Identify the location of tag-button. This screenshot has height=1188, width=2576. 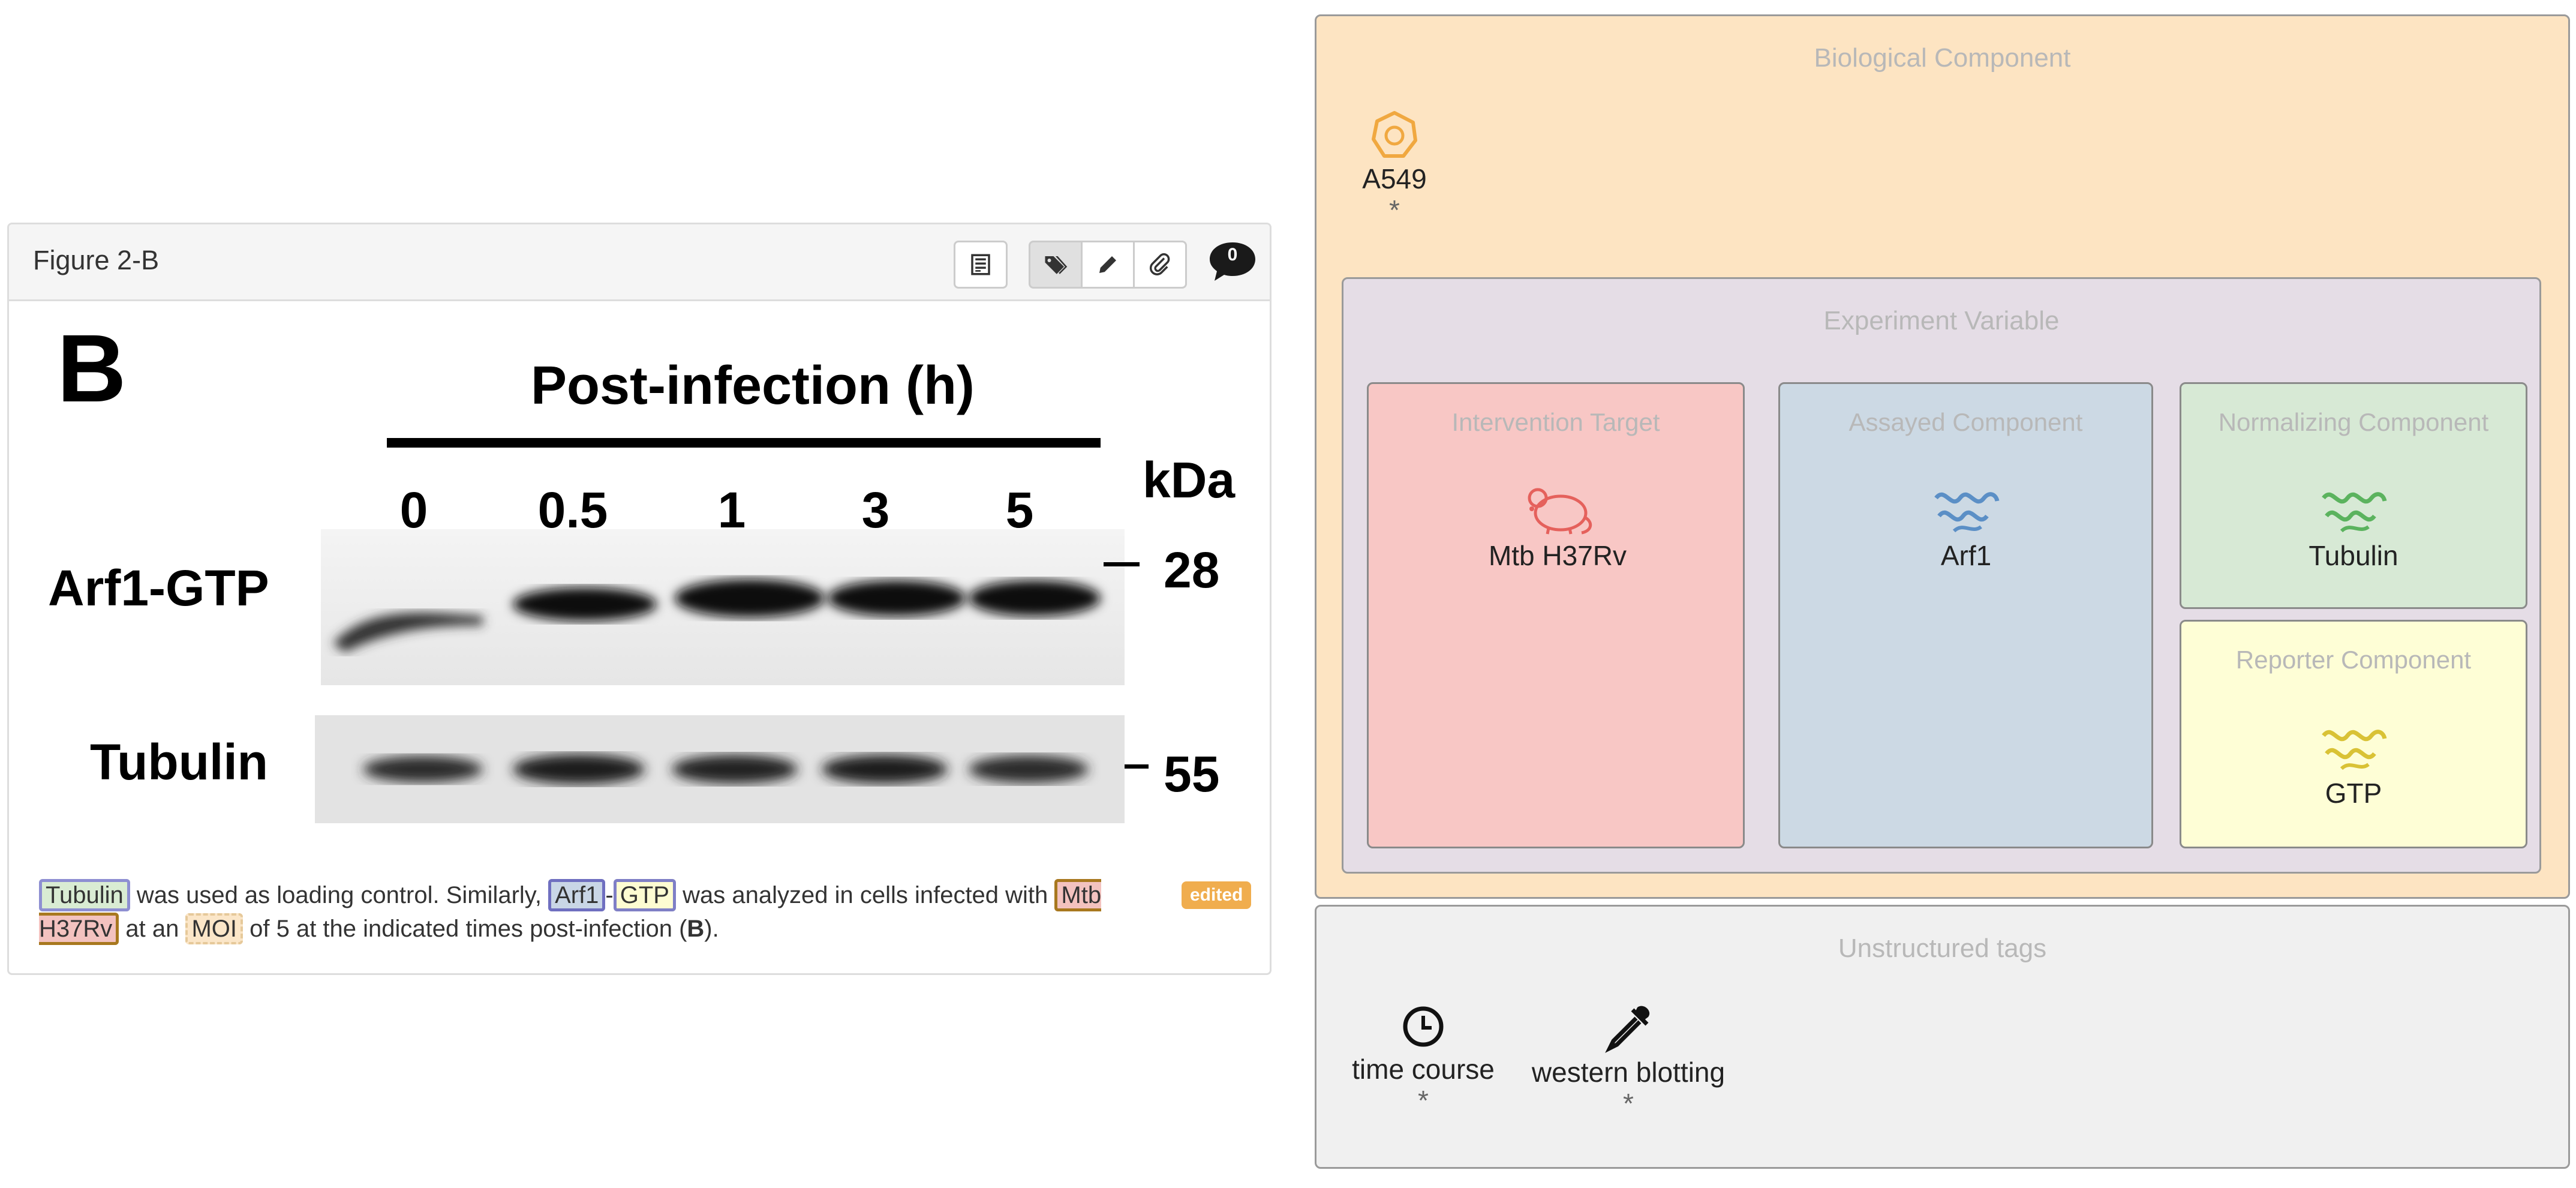
(1056, 265).